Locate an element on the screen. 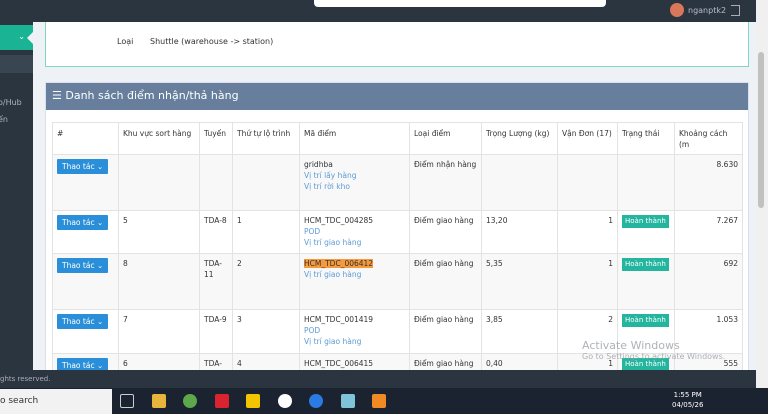  column-header: Vận Đơn (17) is located at coordinates (587, 138).